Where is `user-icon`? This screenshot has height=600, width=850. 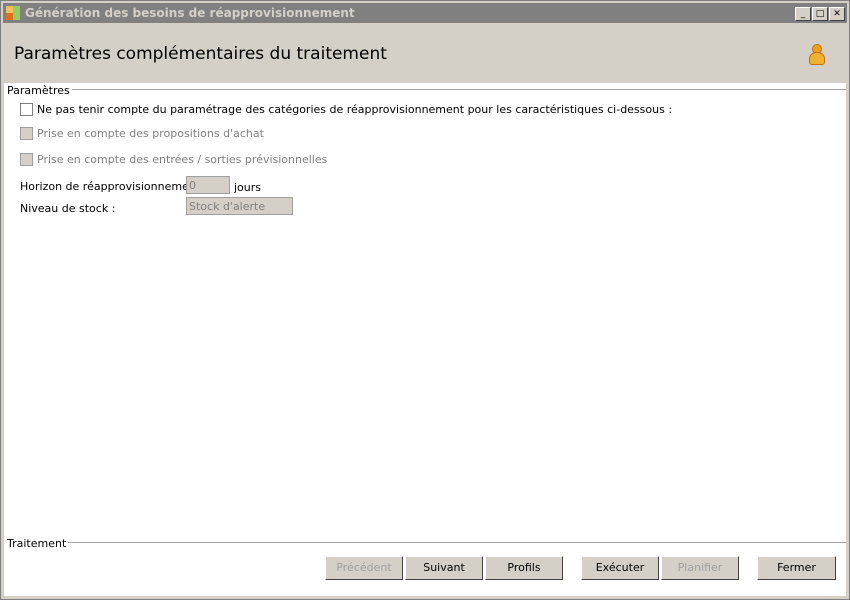
user-icon is located at coordinates (816, 55).